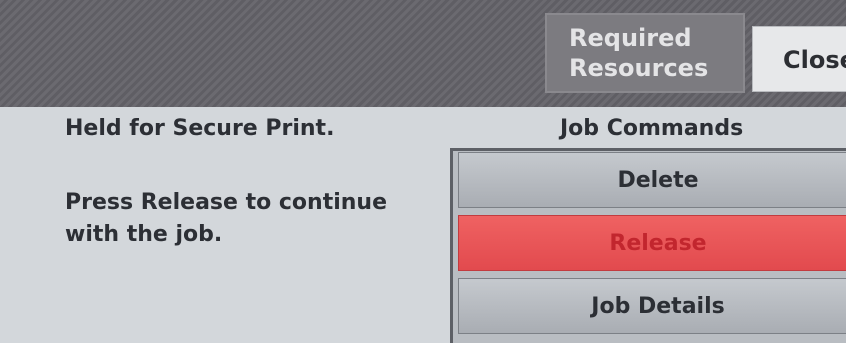 The image size is (846, 343). What do you see at coordinates (652, 180) in the screenshot?
I see `delete-button: Delete` at bounding box center [652, 180].